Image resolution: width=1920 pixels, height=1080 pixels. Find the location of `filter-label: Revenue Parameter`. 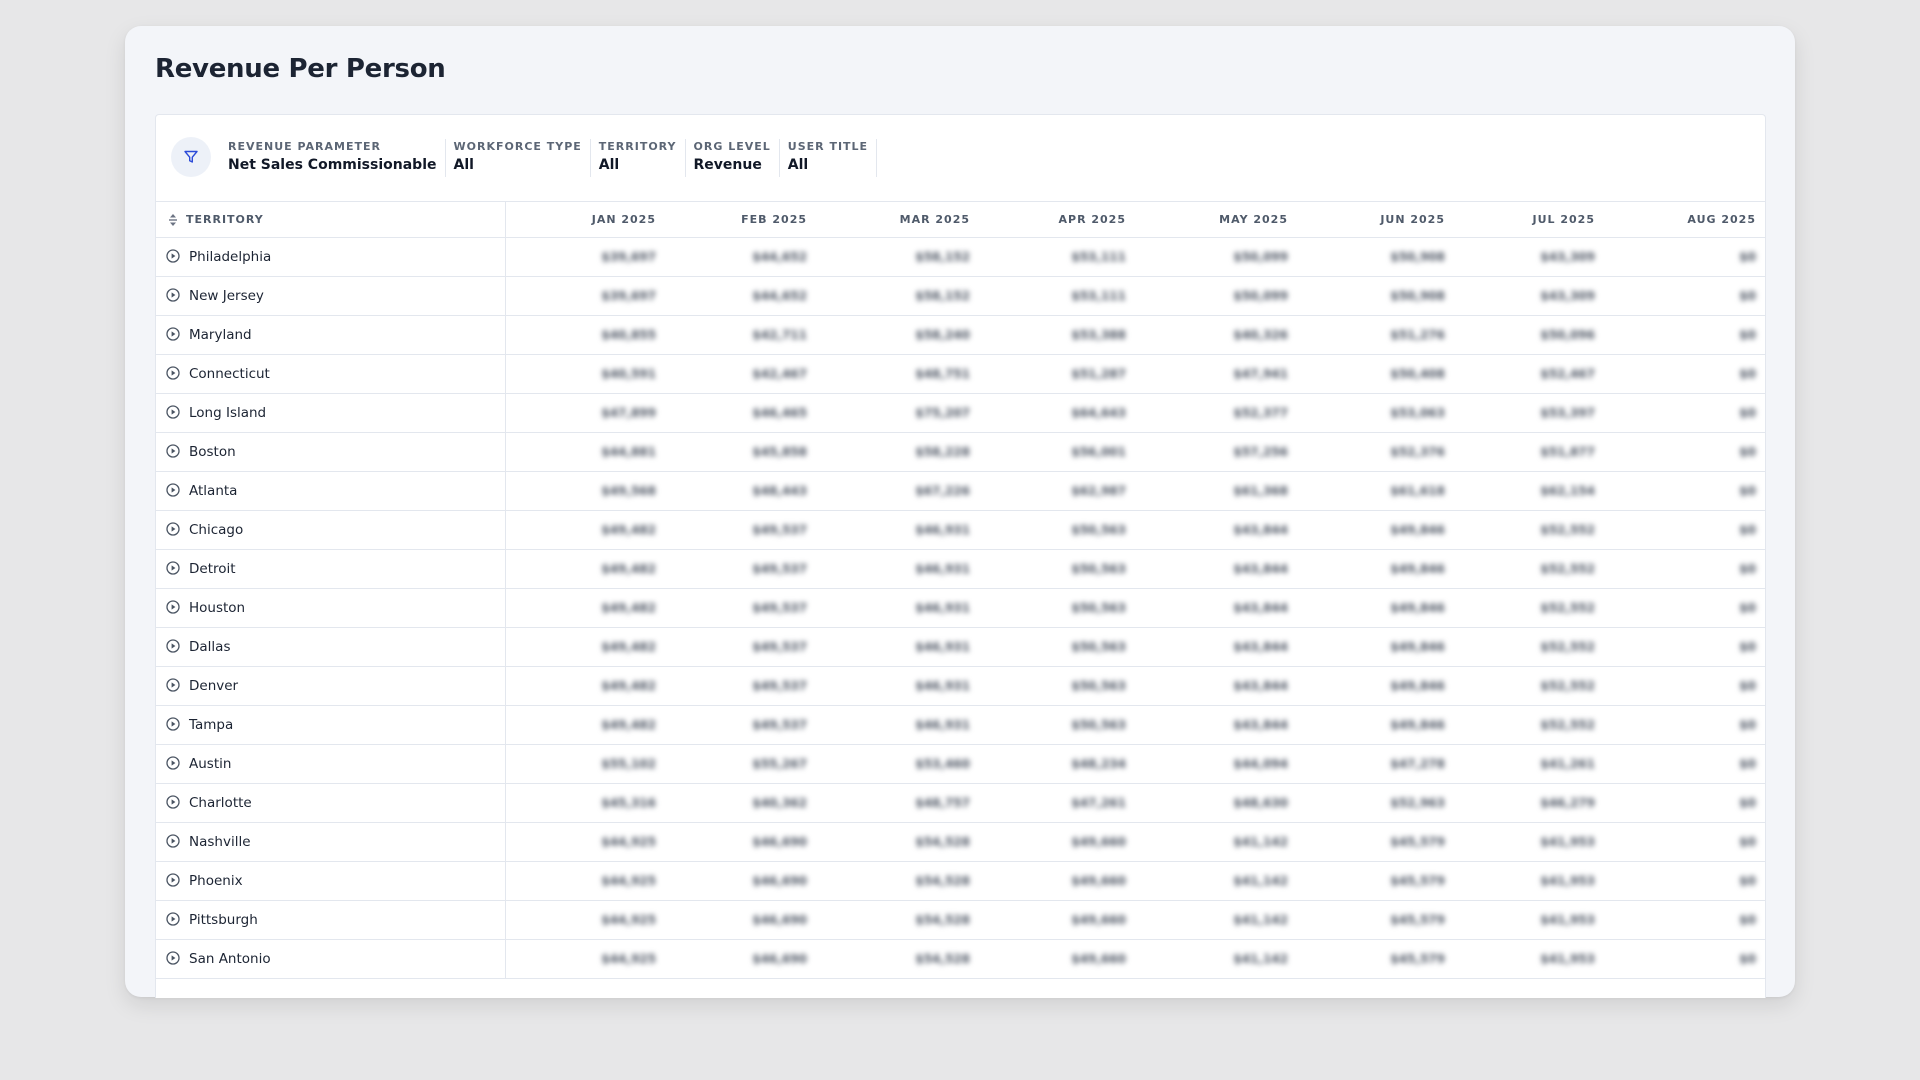

filter-label: Revenue Parameter is located at coordinates (304, 146).